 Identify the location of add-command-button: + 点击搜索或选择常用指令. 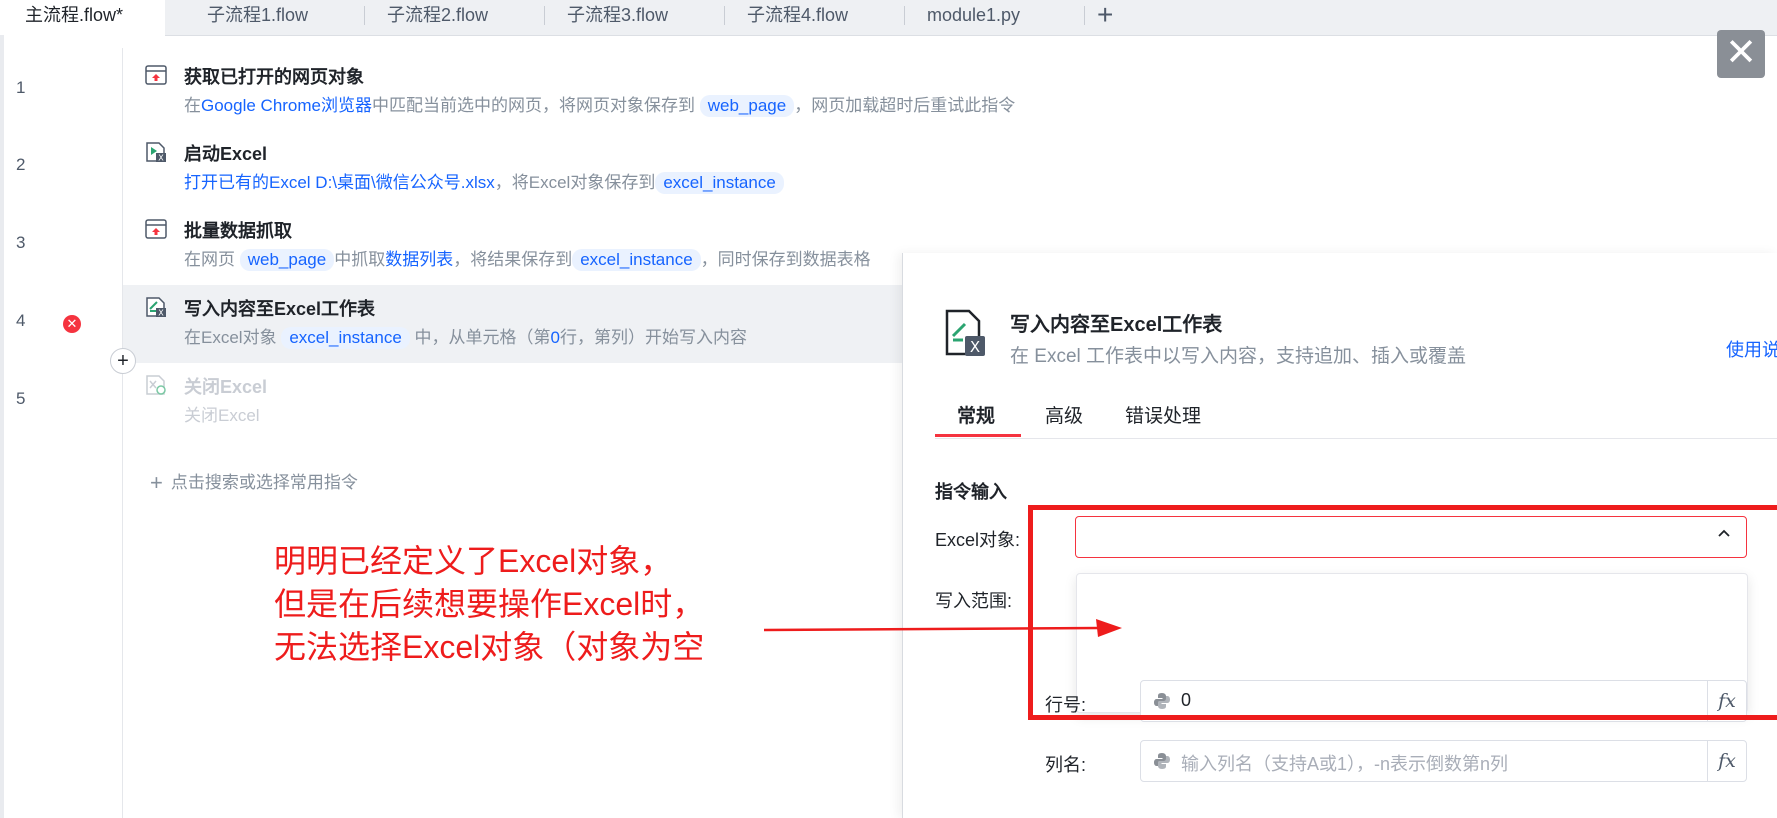
(254, 482).